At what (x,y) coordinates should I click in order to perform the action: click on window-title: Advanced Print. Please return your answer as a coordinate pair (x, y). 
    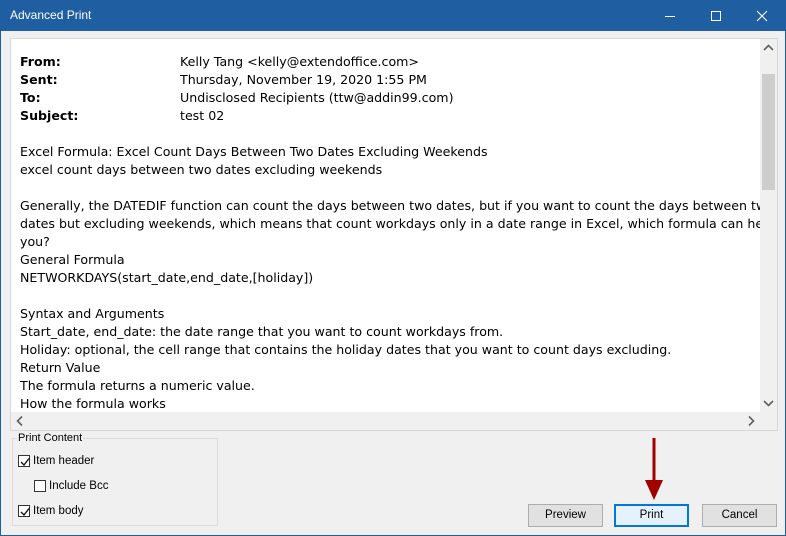
    Looking at the image, I should click on (51, 15).